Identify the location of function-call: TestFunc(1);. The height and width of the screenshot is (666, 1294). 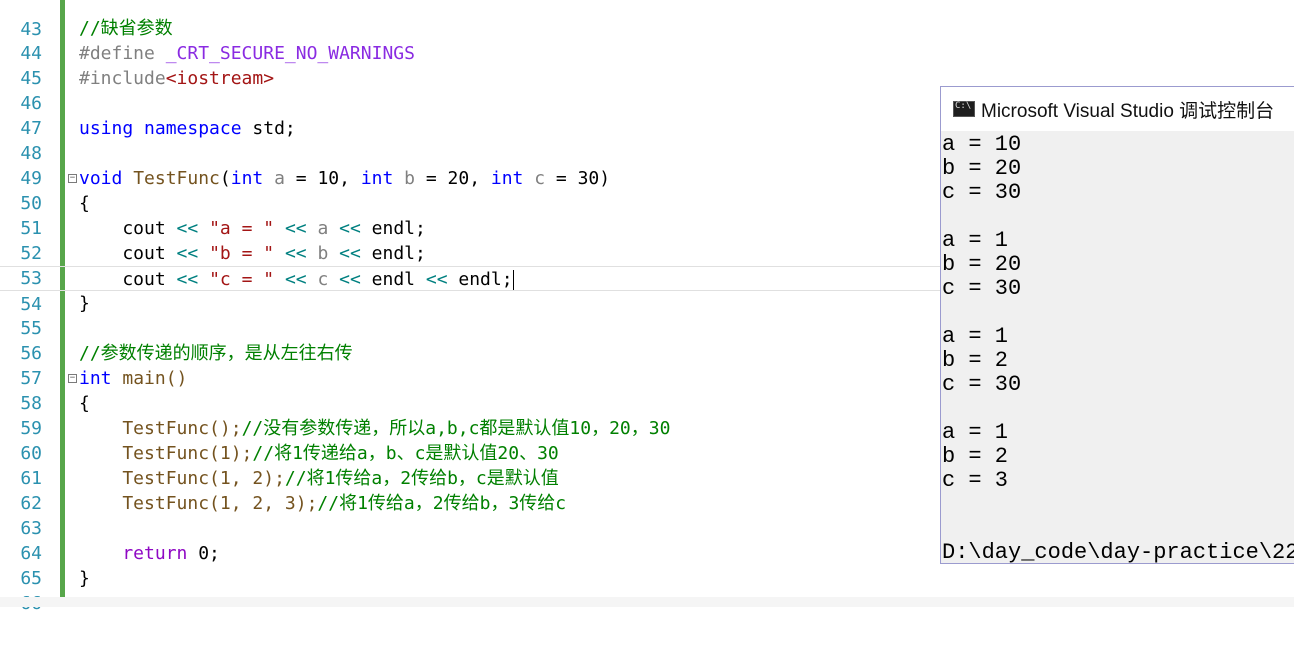
(166, 453).